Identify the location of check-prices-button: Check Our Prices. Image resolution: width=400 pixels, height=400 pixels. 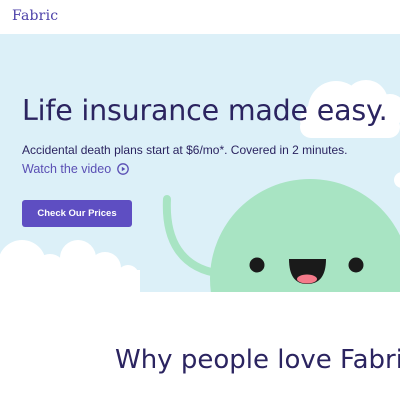
(77, 213).